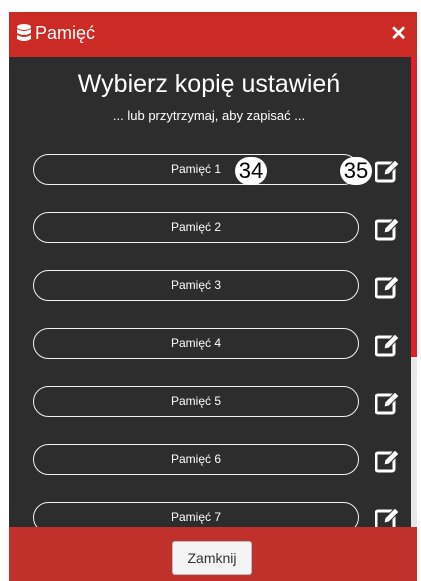  What do you see at coordinates (65, 33) in the screenshot?
I see `dialog-title: Pamięć` at bounding box center [65, 33].